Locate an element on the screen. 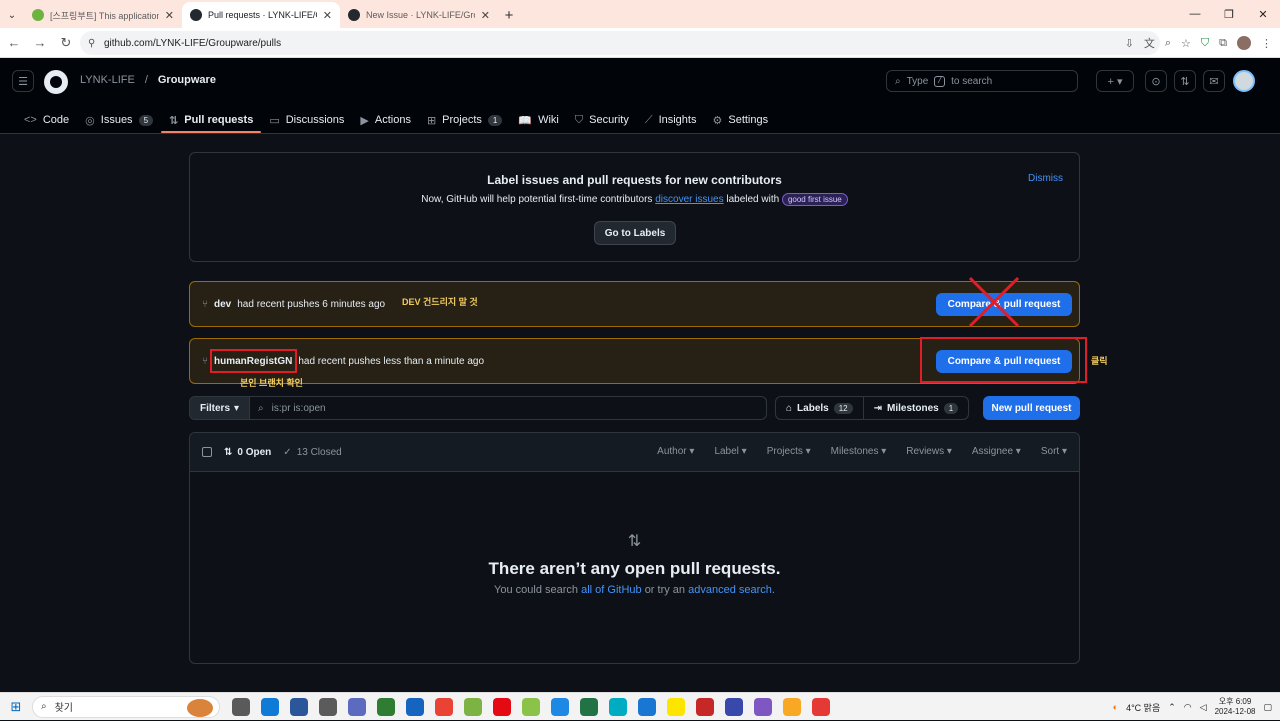  filters-button: Filters ▾ is located at coordinates (220, 408).